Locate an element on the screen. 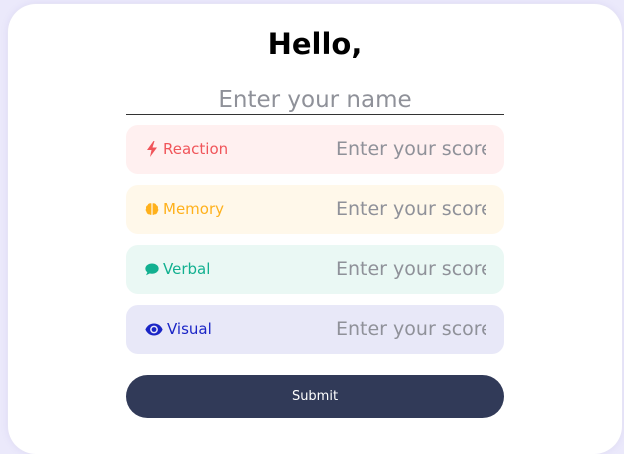  score-row-verbal: Verbal is located at coordinates (315, 269).